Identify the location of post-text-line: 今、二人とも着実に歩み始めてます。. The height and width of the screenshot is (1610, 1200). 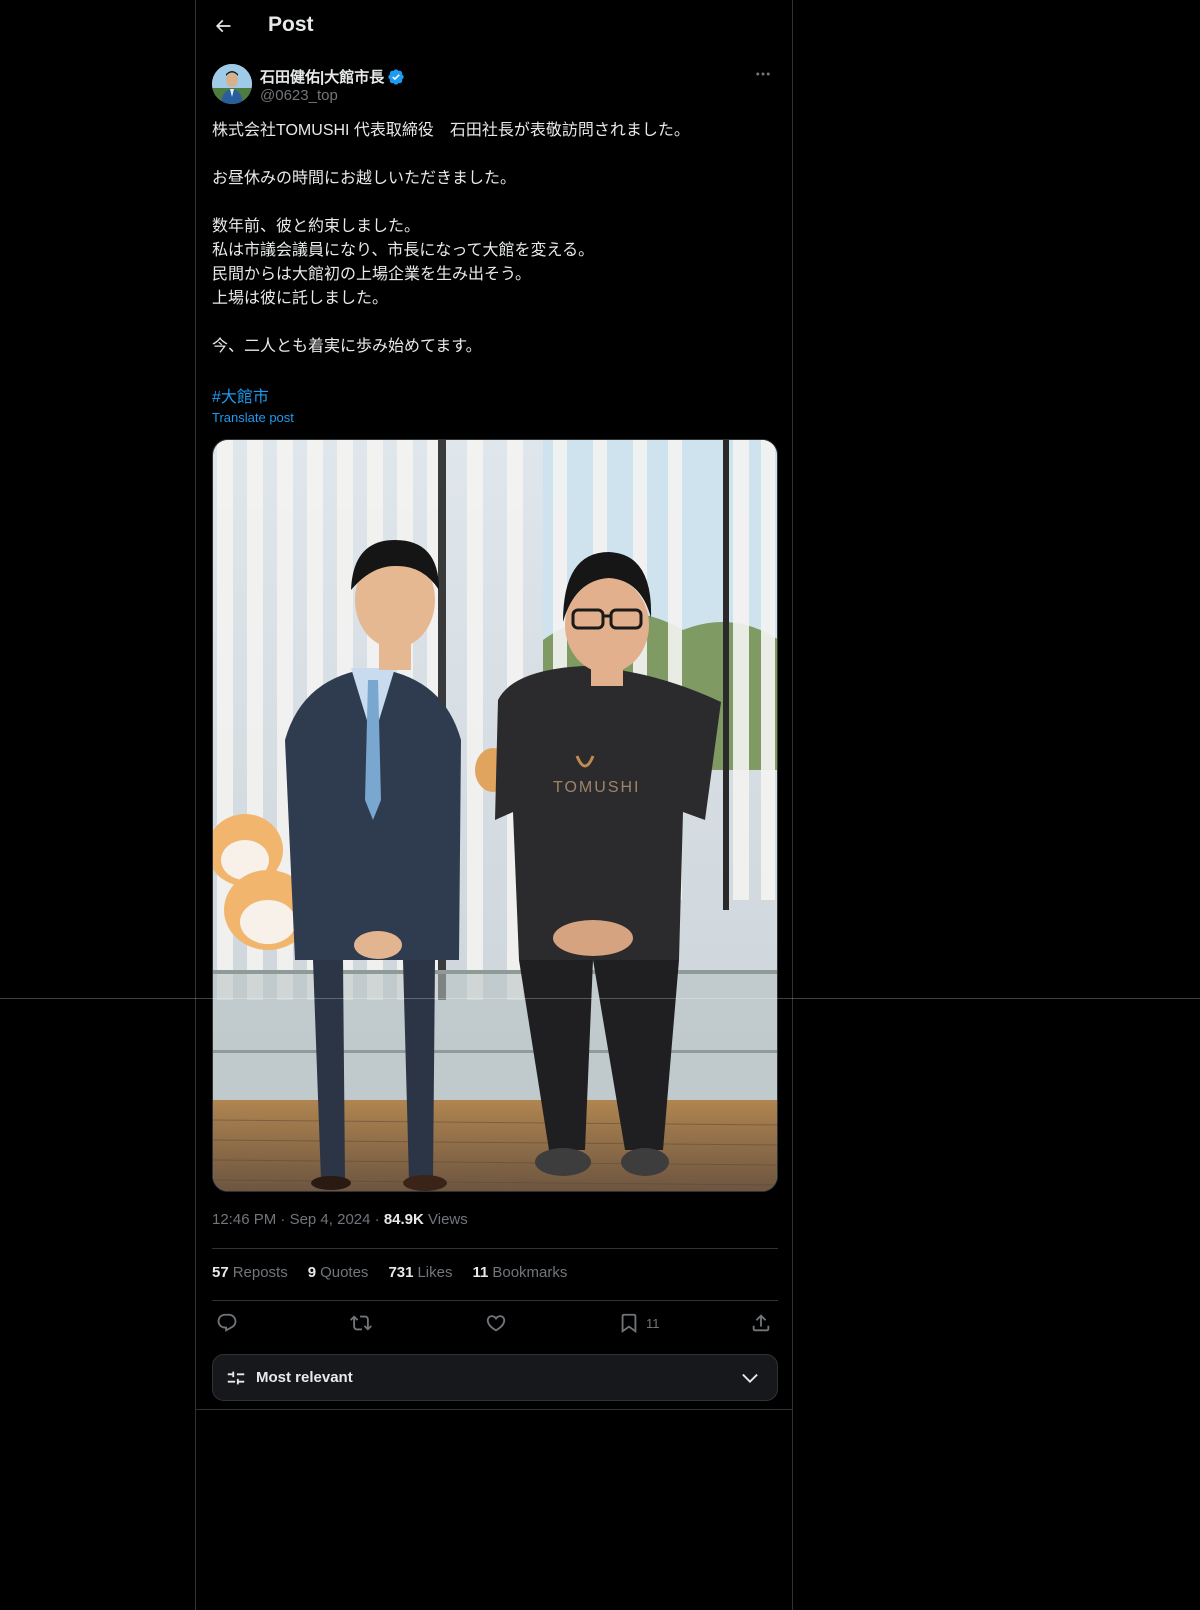
(347, 346).